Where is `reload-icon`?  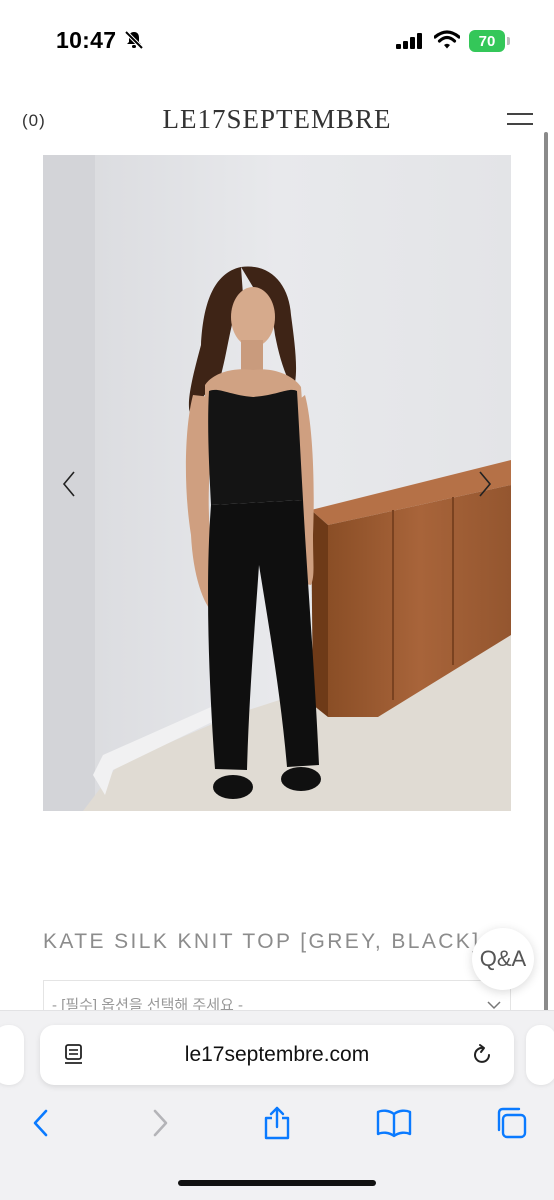 reload-icon is located at coordinates (482, 1057).